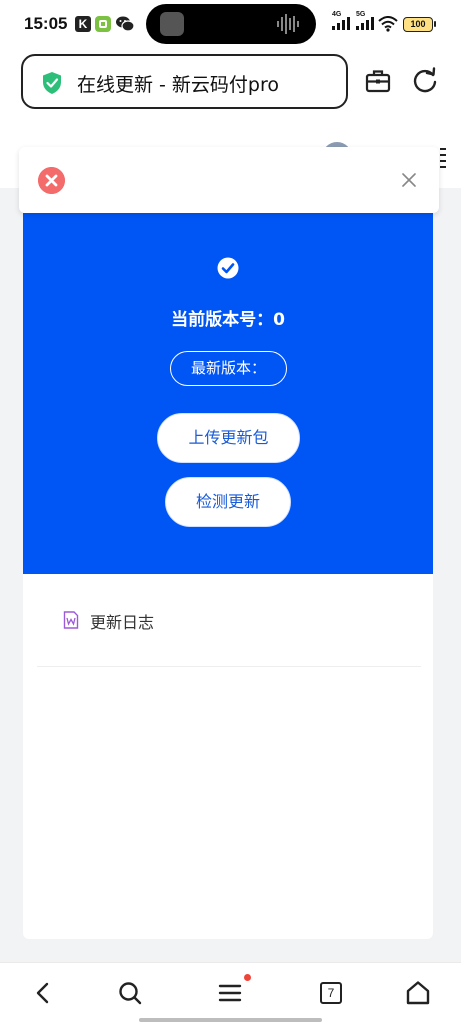 This screenshot has width=461, height=1024. I want to click on document-icon, so click(71, 620).